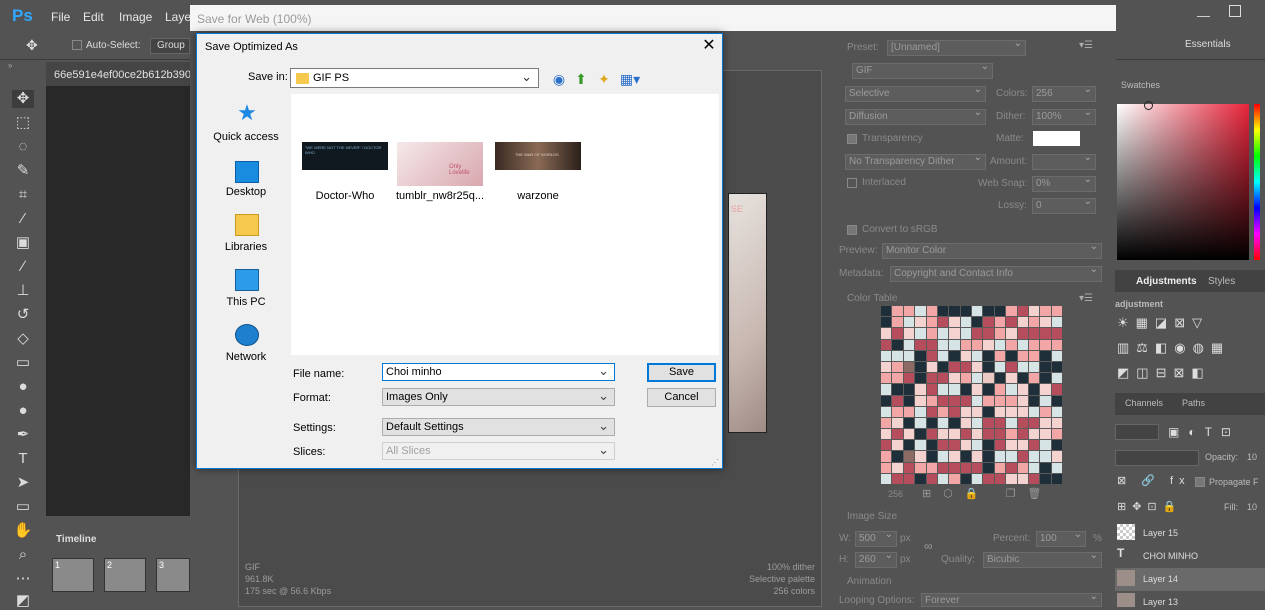  Describe the element at coordinates (1064, 116) in the screenshot. I see `dither-field: 100%` at that location.